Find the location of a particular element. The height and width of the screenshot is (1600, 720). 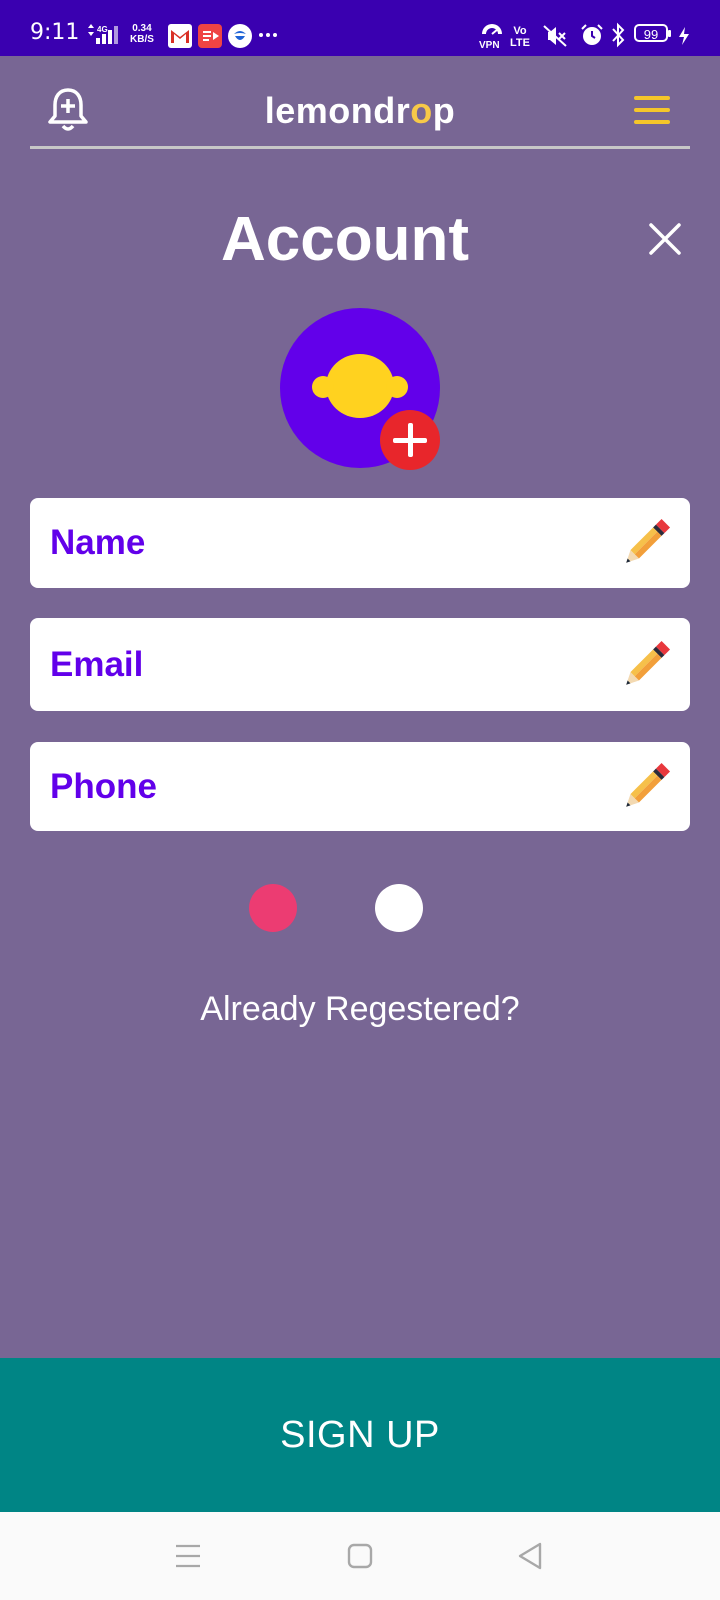

signup-button: SIGN UP is located at coordinates (360, 1435).